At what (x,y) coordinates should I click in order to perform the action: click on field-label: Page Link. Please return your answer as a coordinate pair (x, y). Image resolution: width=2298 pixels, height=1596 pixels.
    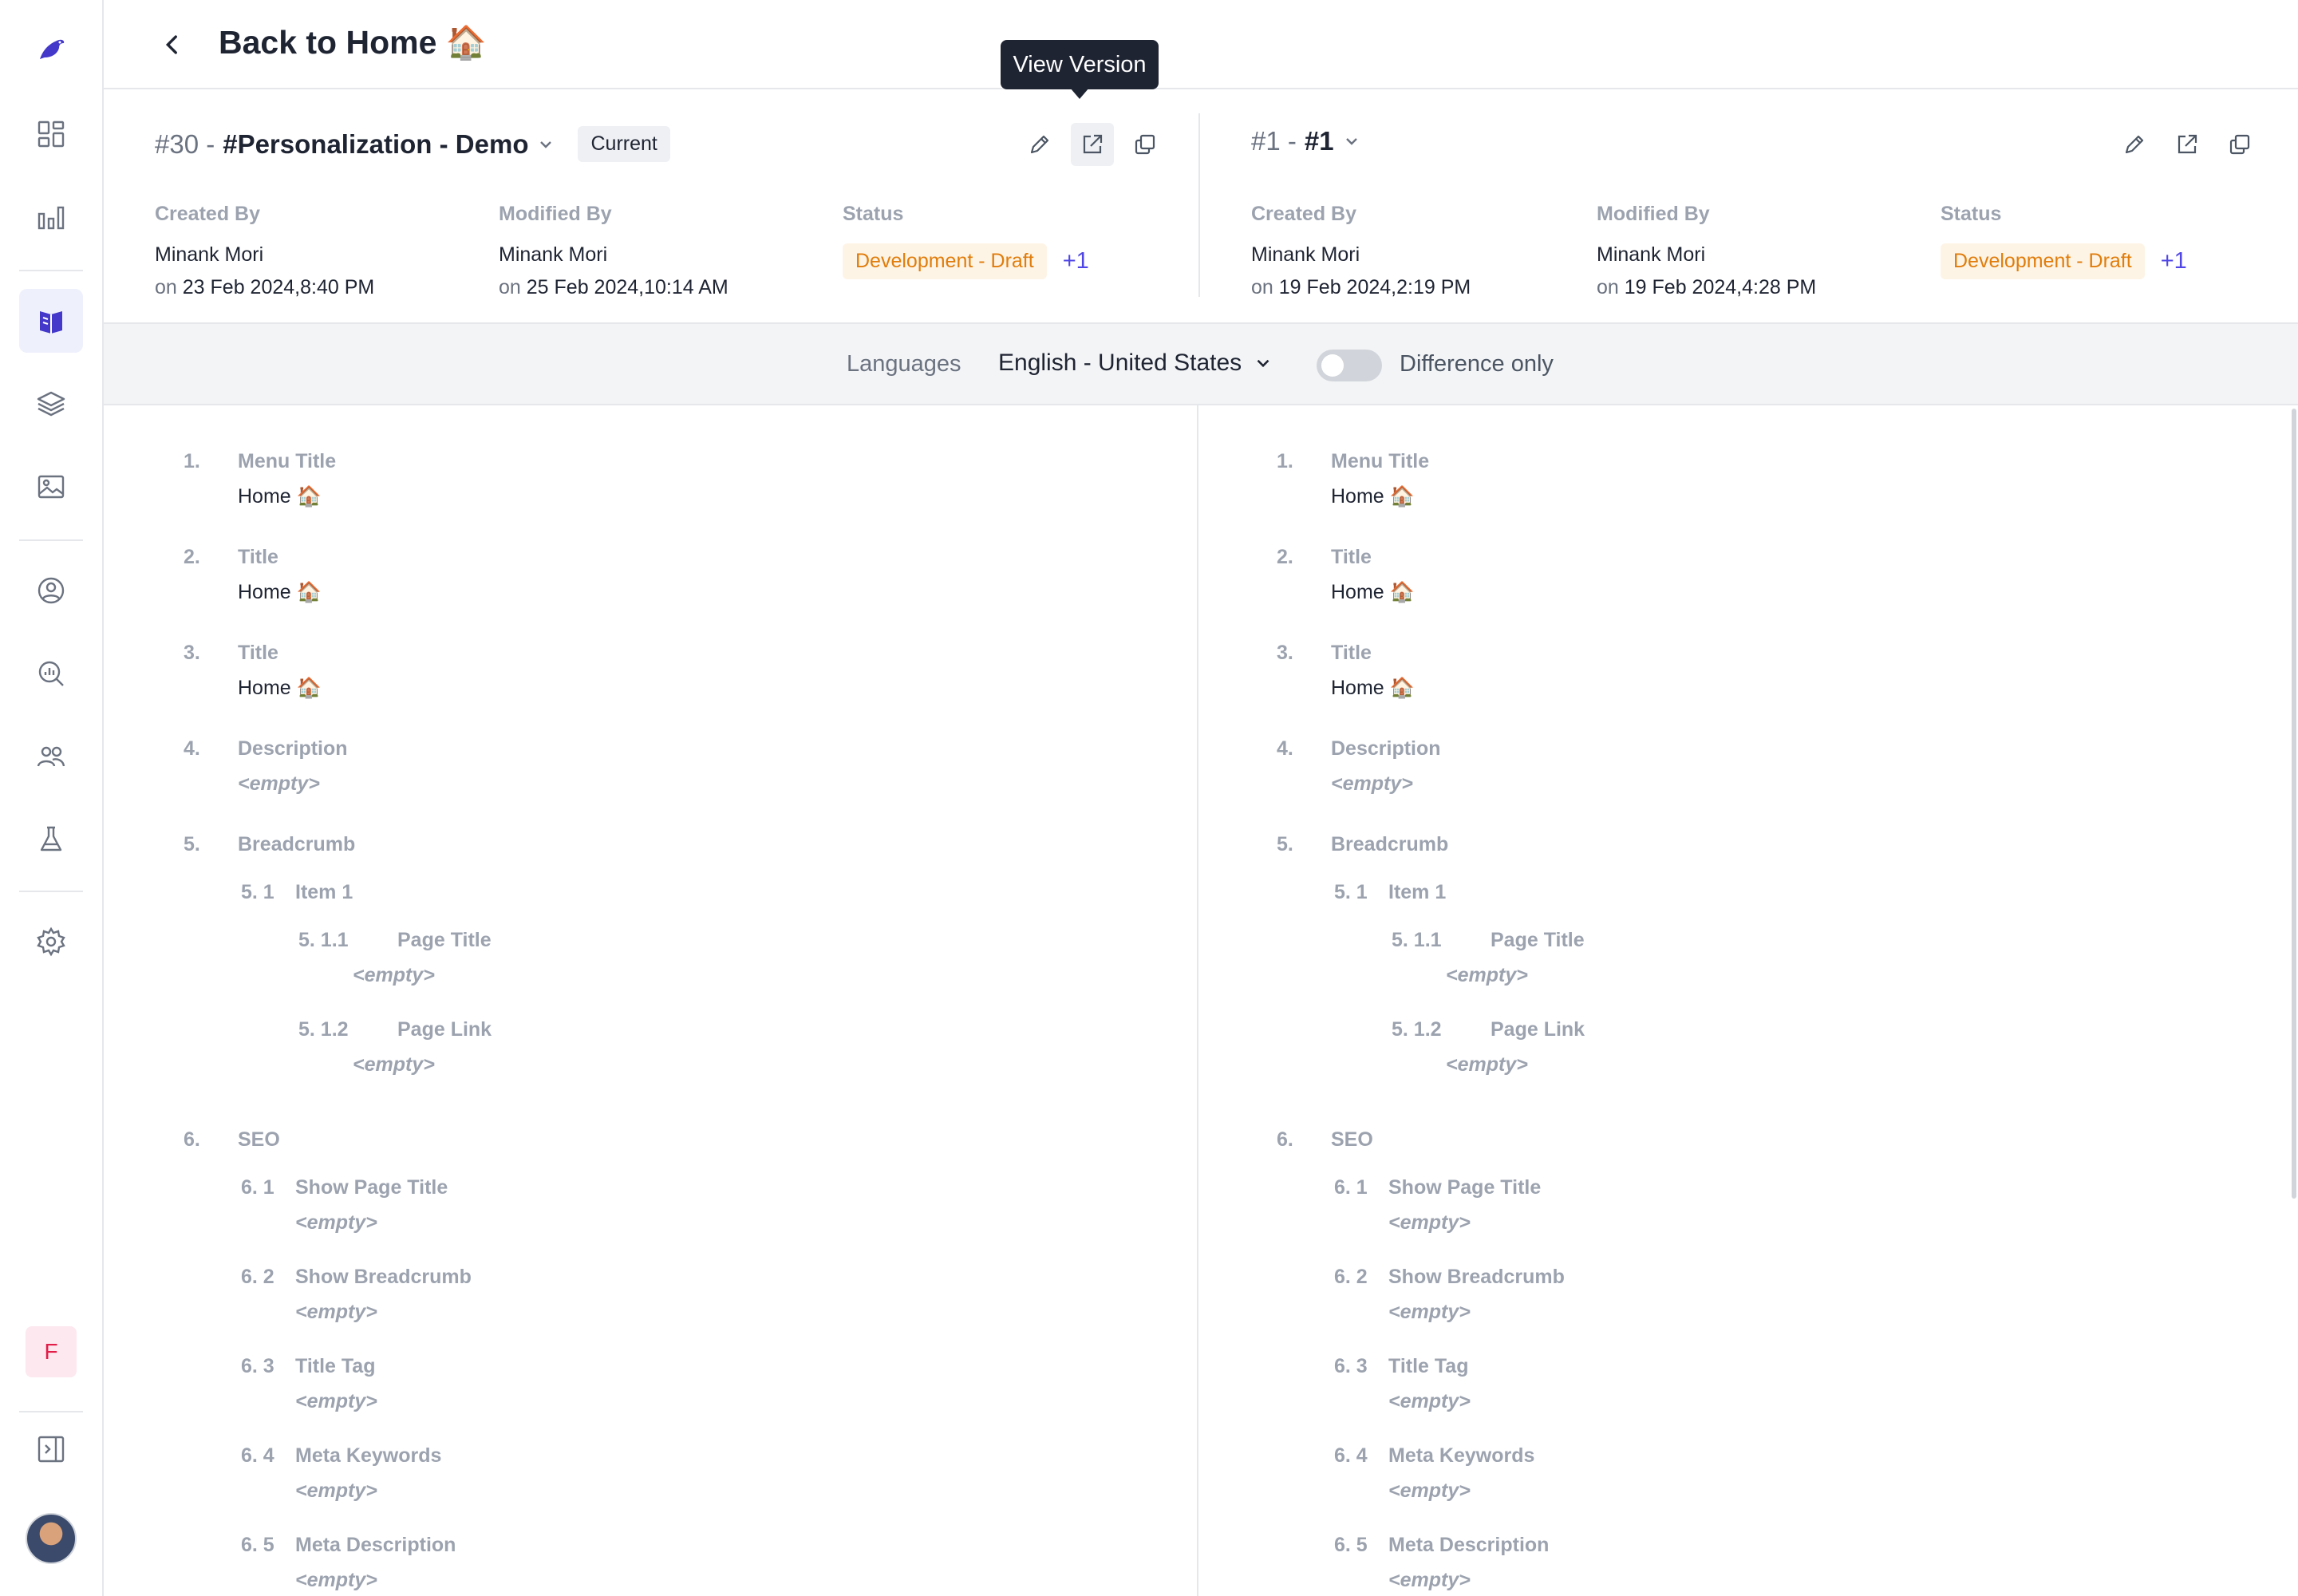
    Looking at the image, I should click on (445, 1029).